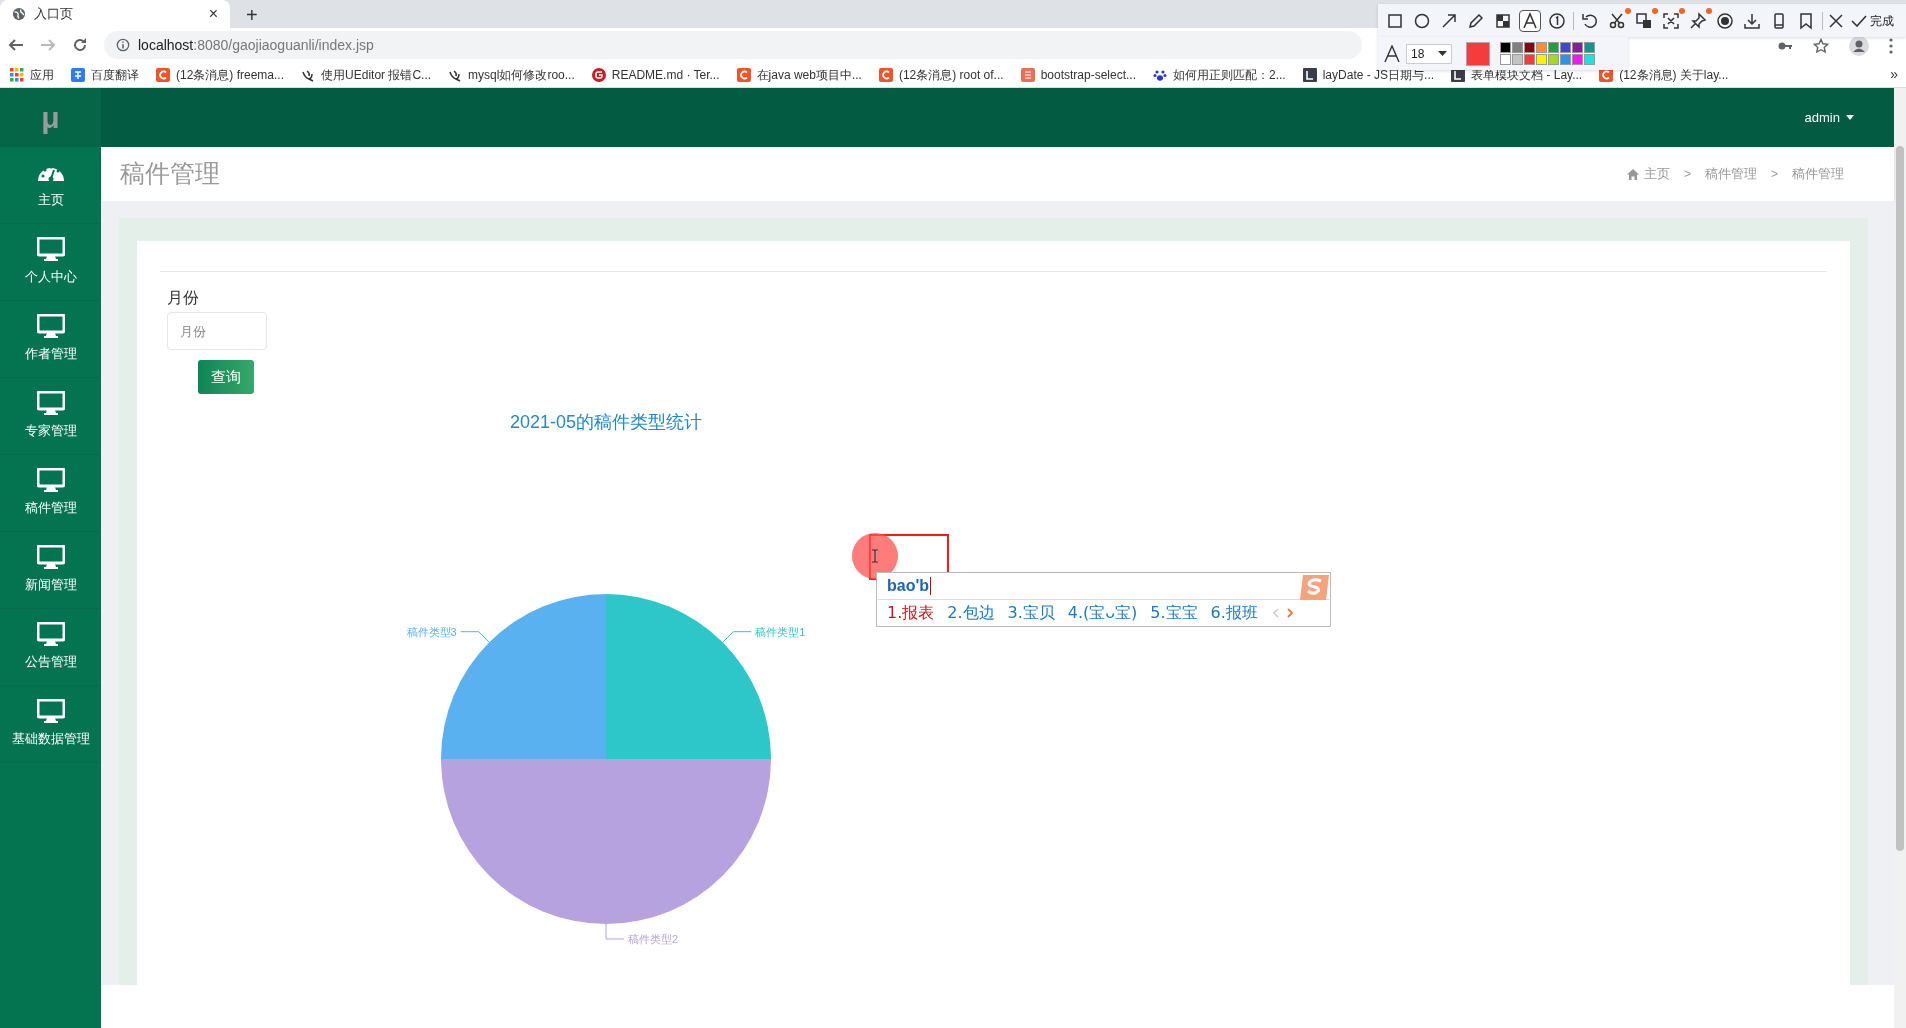  I want to click on more-bookmarks-button: », so click(1894, 74).